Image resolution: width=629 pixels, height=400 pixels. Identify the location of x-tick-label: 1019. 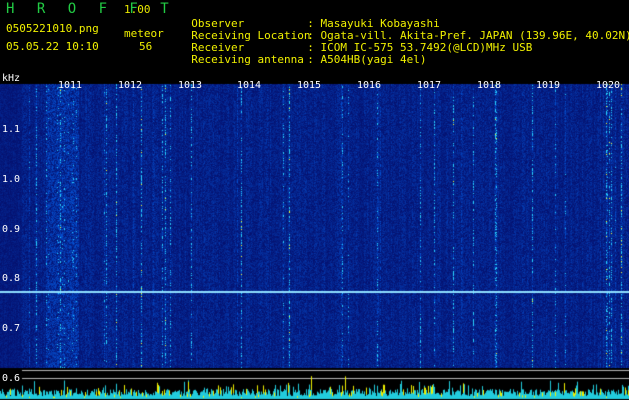
(548, 85).